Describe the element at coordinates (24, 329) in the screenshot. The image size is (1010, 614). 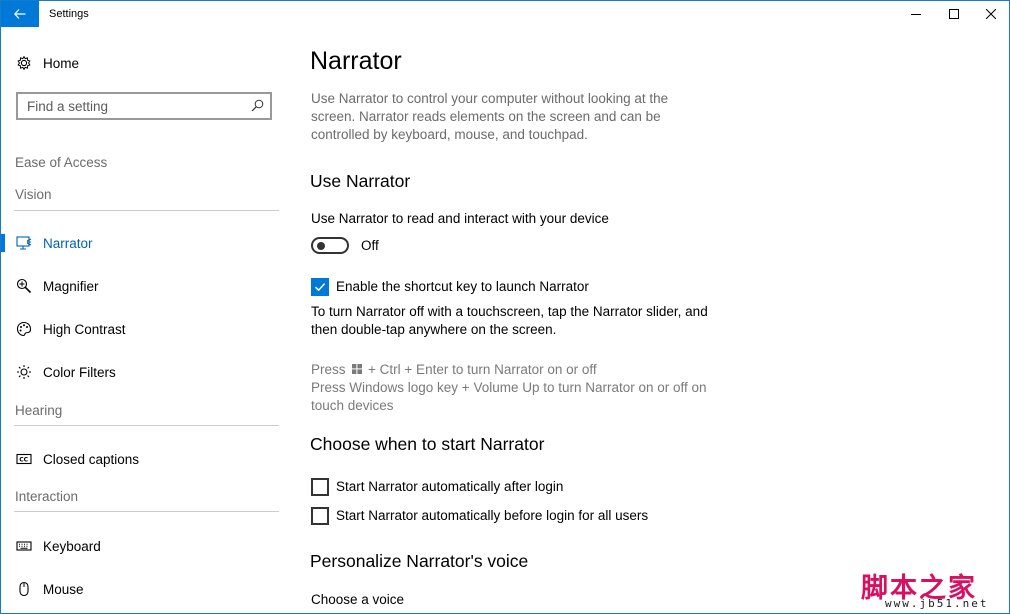
I see `palette-icon` at that location.